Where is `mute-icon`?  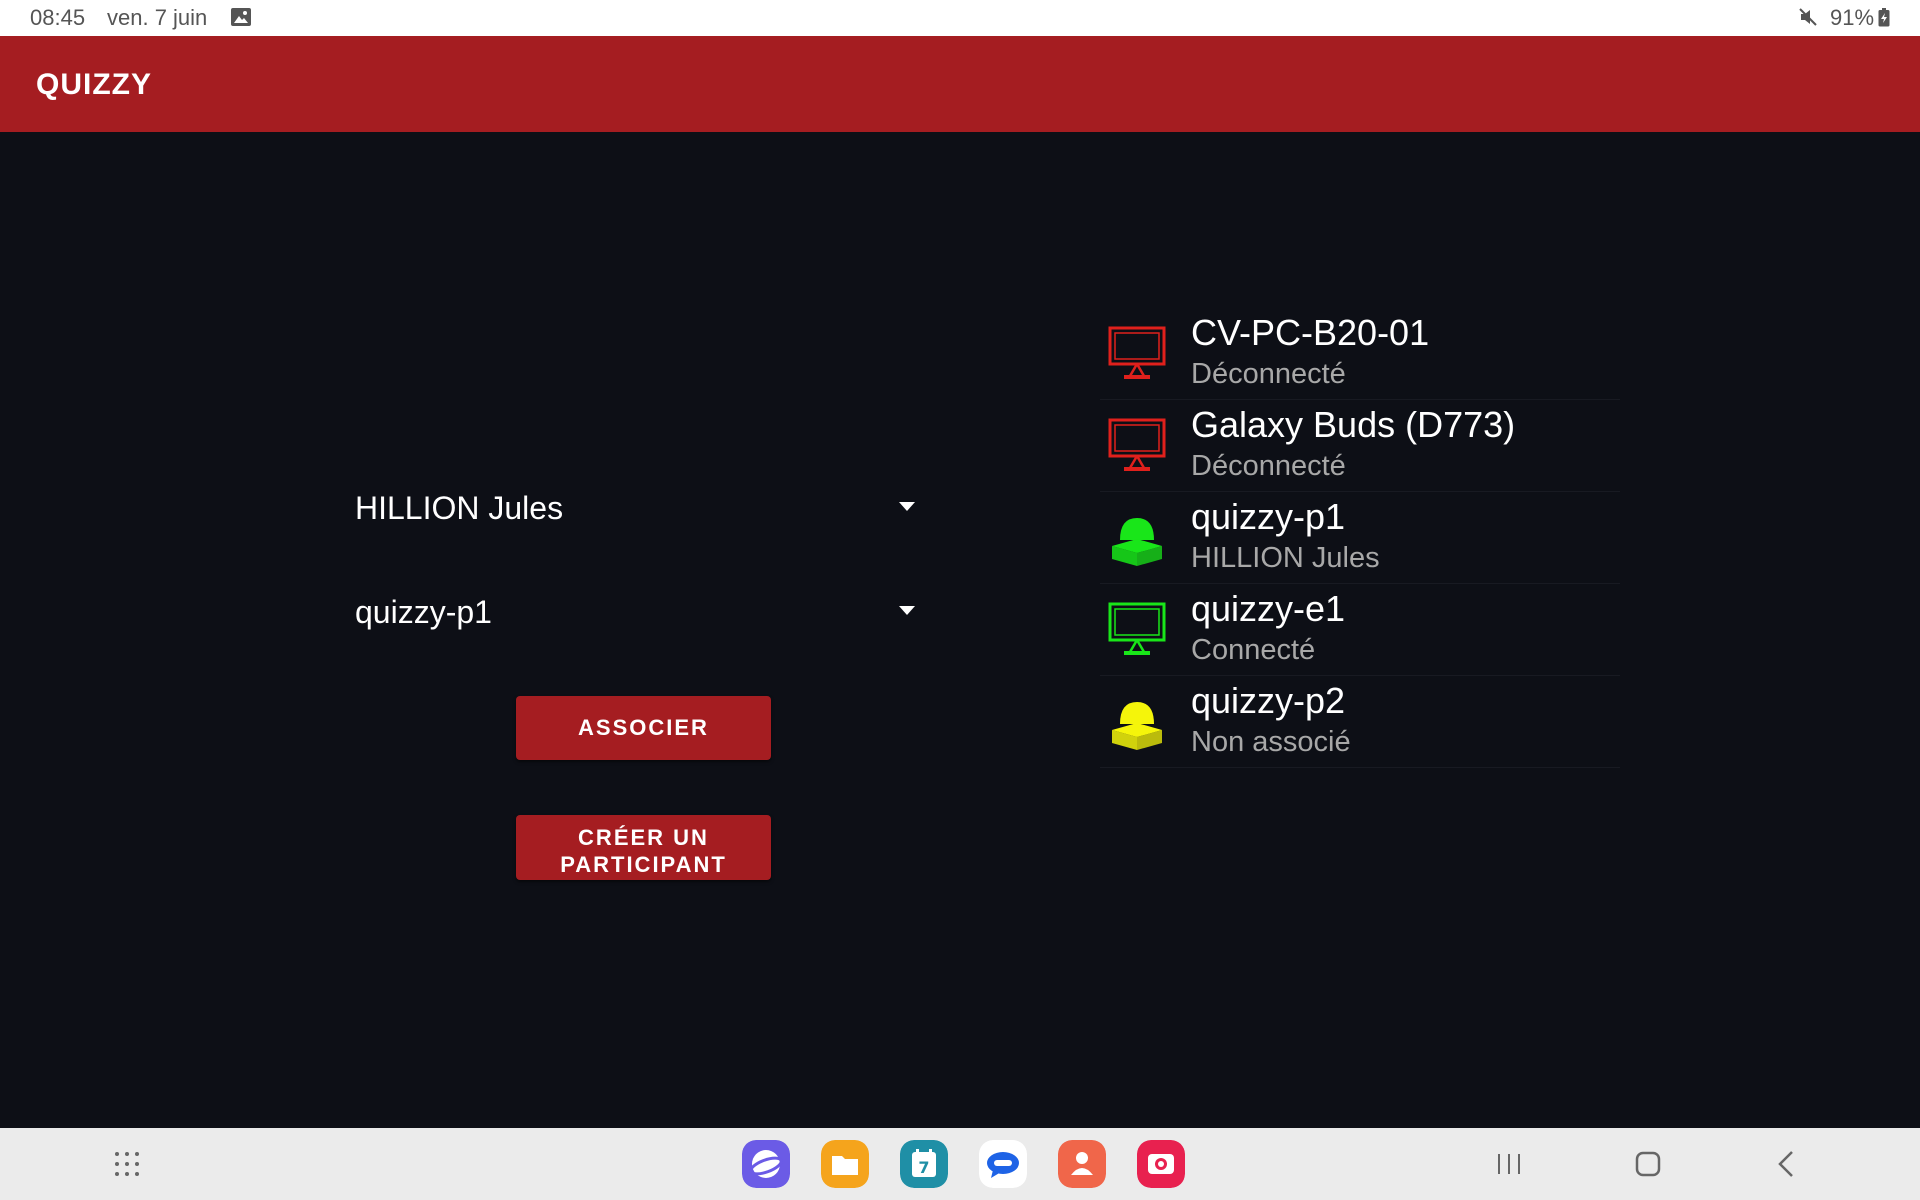 mute-icon is located at coordinates (1808, 17).